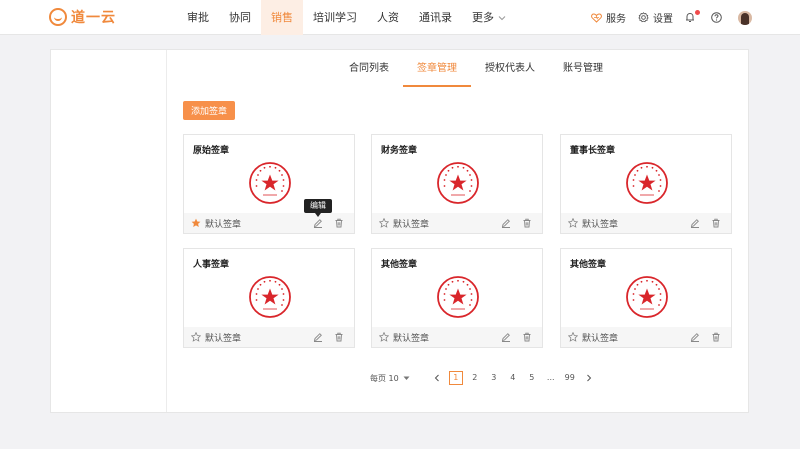  Describe the element at coordinates (282, 17) in the screenshot. I see `nav-item-sales: 销售` at that location.